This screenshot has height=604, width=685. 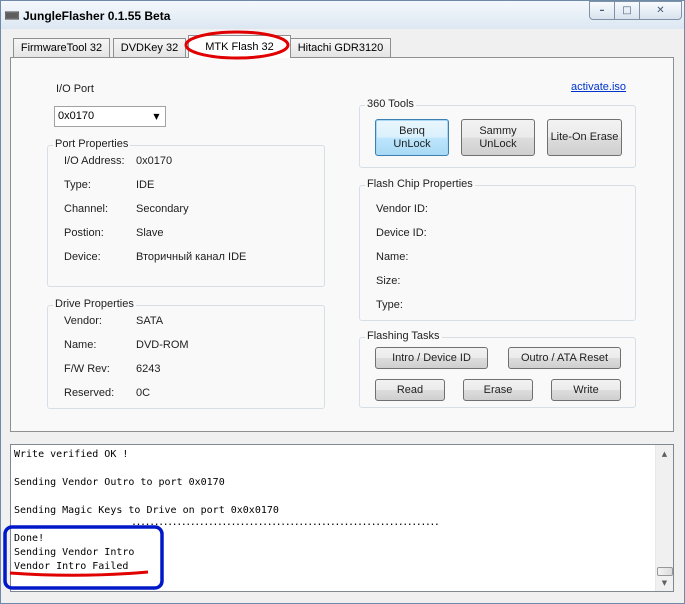 I want to click on minimize-button: –, so click(x=602, y=10).